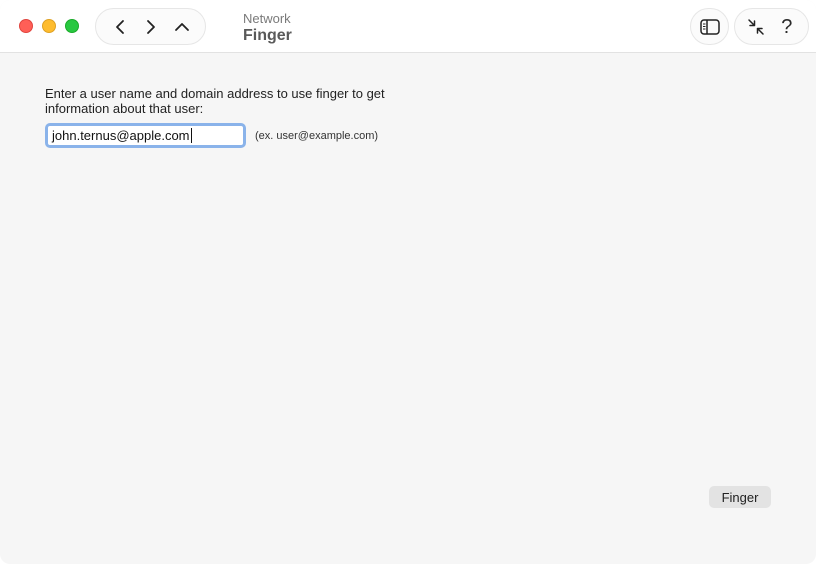 This screenshot has width=816, height=564. What do you see at coordinates (72, 26) in the screenshot?
I see `zoom-window-button` at bounding box center [72, 26].